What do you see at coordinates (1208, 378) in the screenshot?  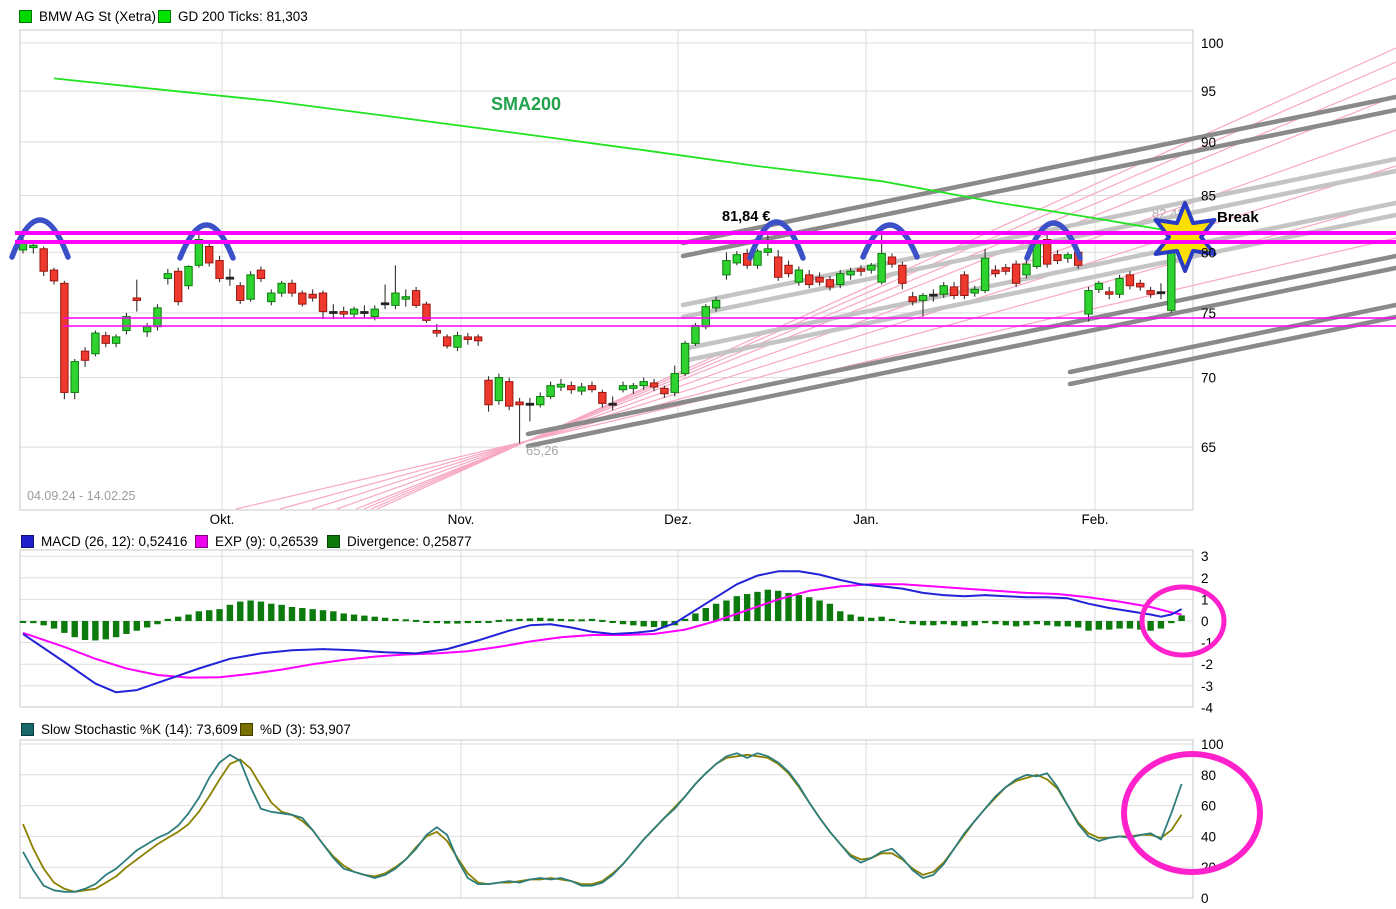 I see `price-axis-tick: 70` at bounding box center [1208, 378].